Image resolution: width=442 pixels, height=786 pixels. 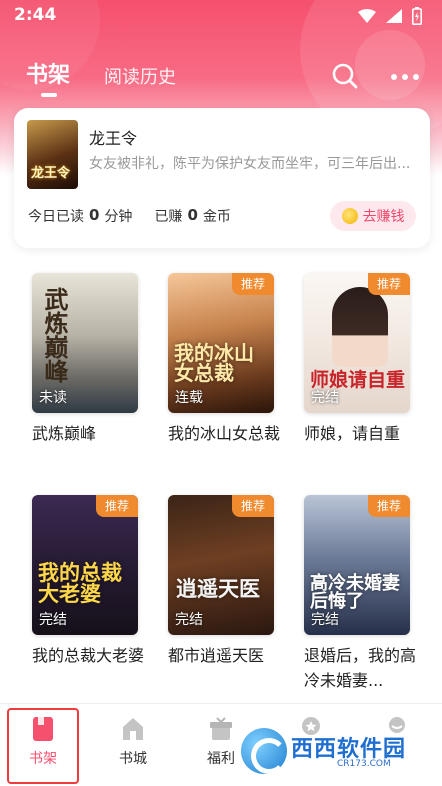 I want to click on reading-stats: 今日已读 0 分钟 已赚 0 金币, so click(x=129, y=216).